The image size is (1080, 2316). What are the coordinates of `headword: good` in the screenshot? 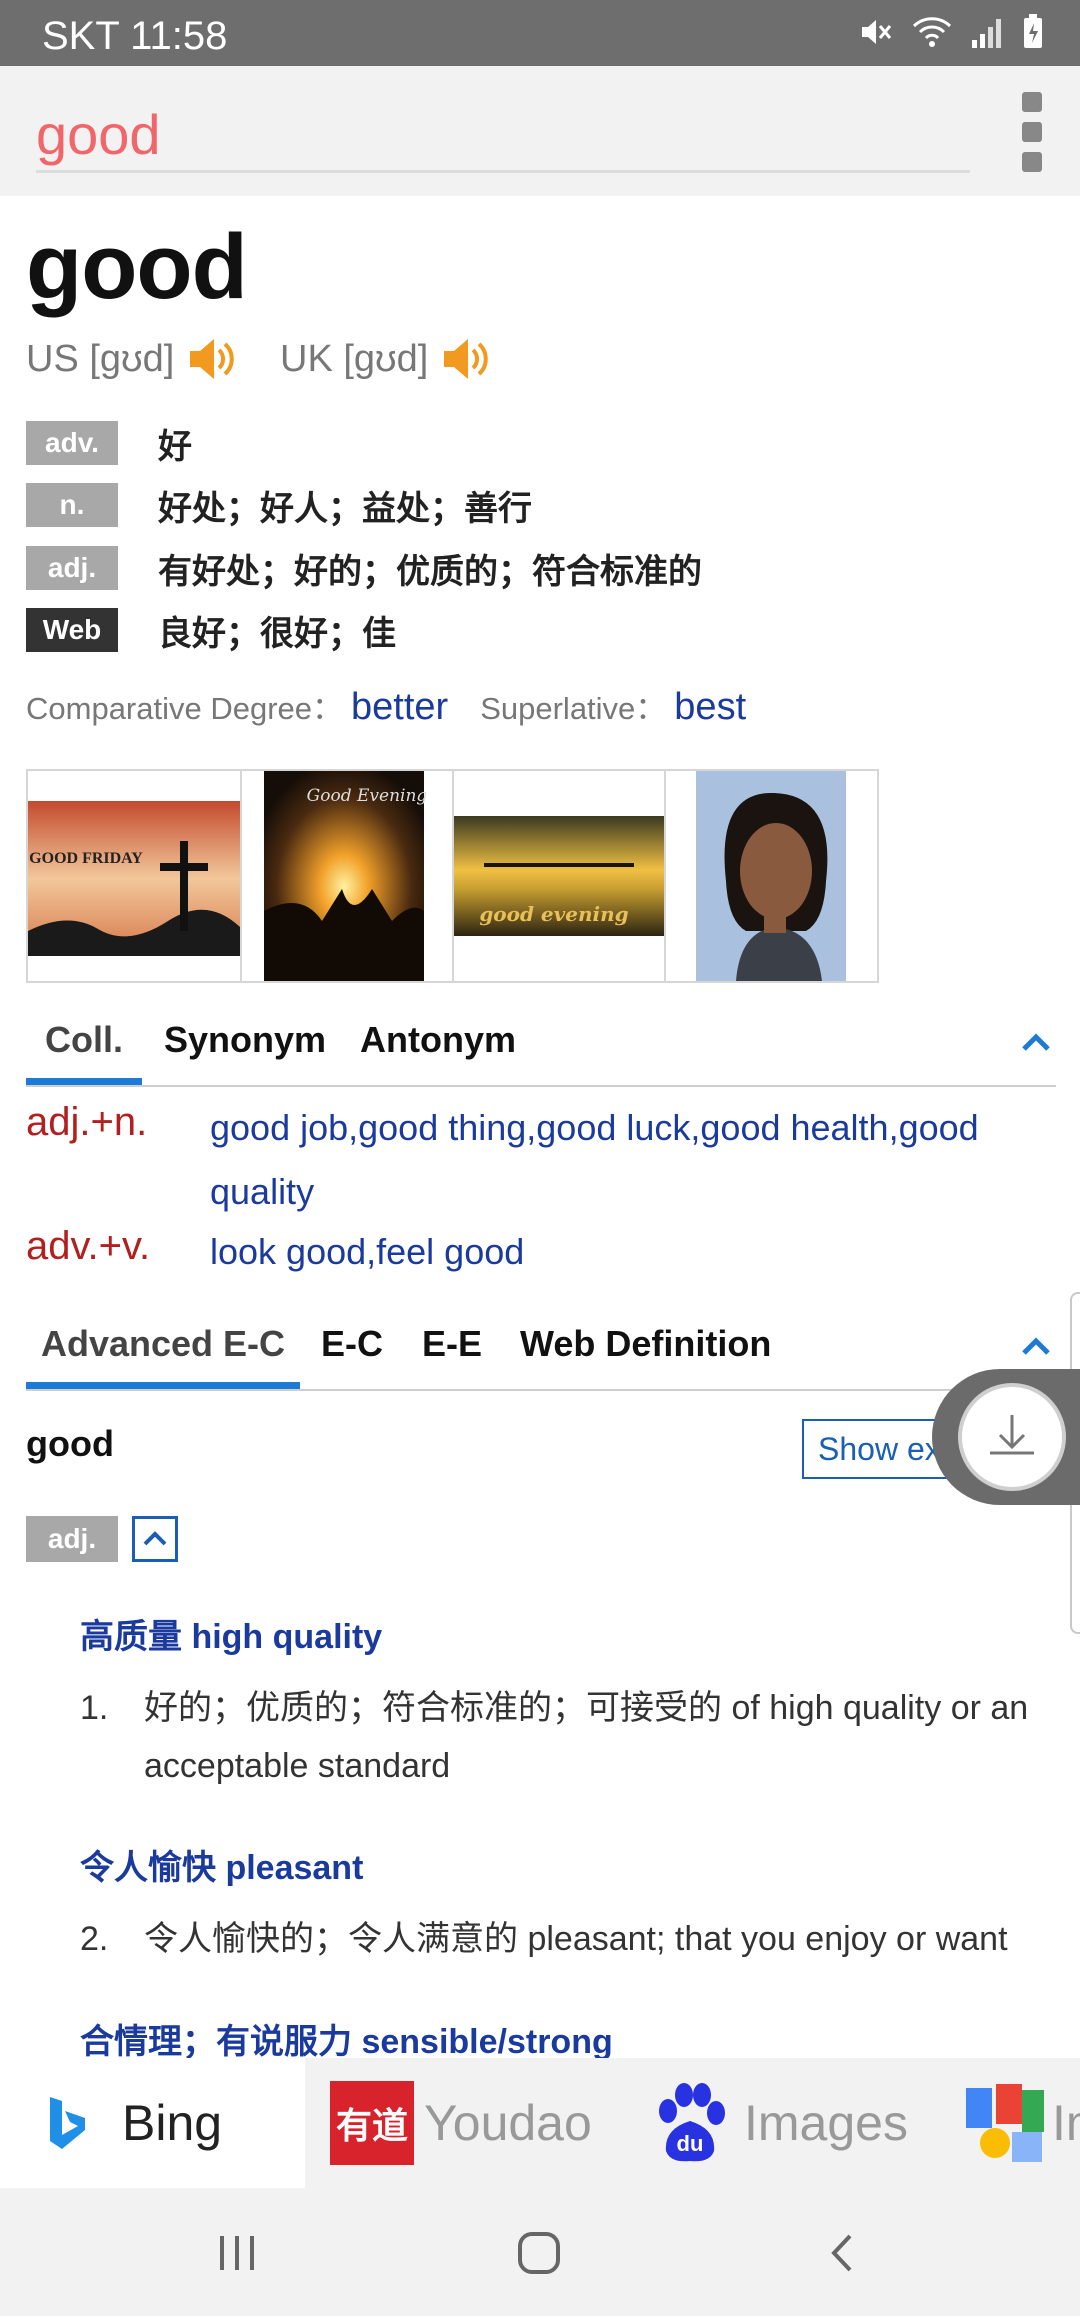 It's located at (137, 267).